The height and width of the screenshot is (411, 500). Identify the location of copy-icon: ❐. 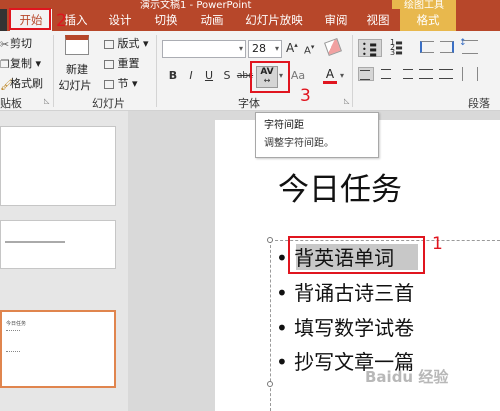
(5, 64).